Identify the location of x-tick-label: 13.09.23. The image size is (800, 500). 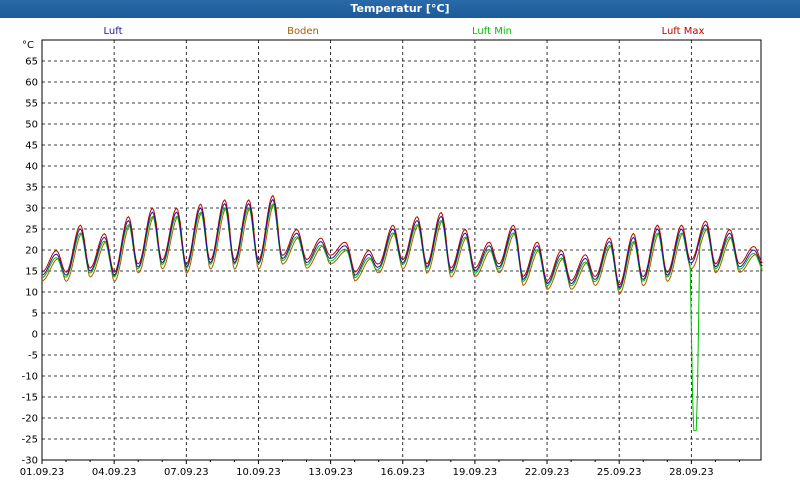
(330, 472).